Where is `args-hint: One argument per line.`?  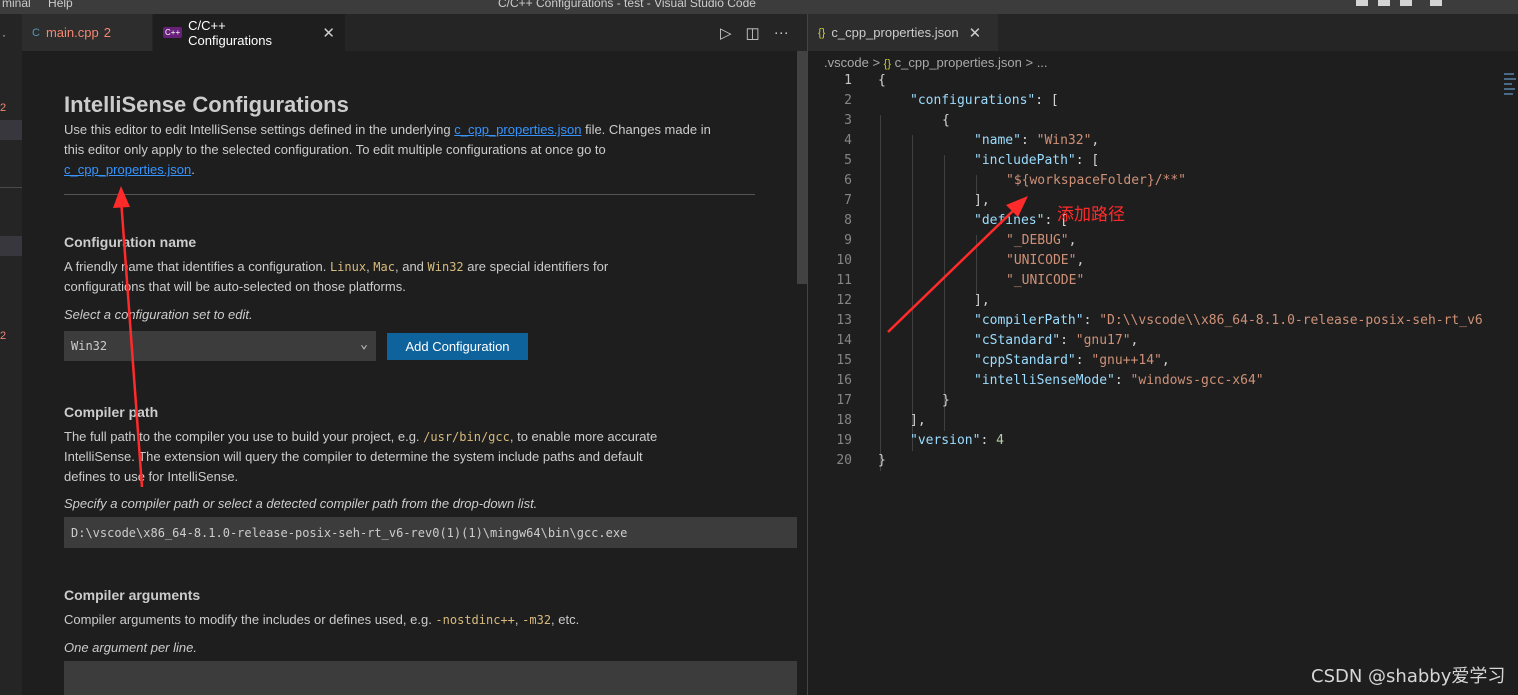
args-hint: One argument per line. is located at coordinates (130, 647).